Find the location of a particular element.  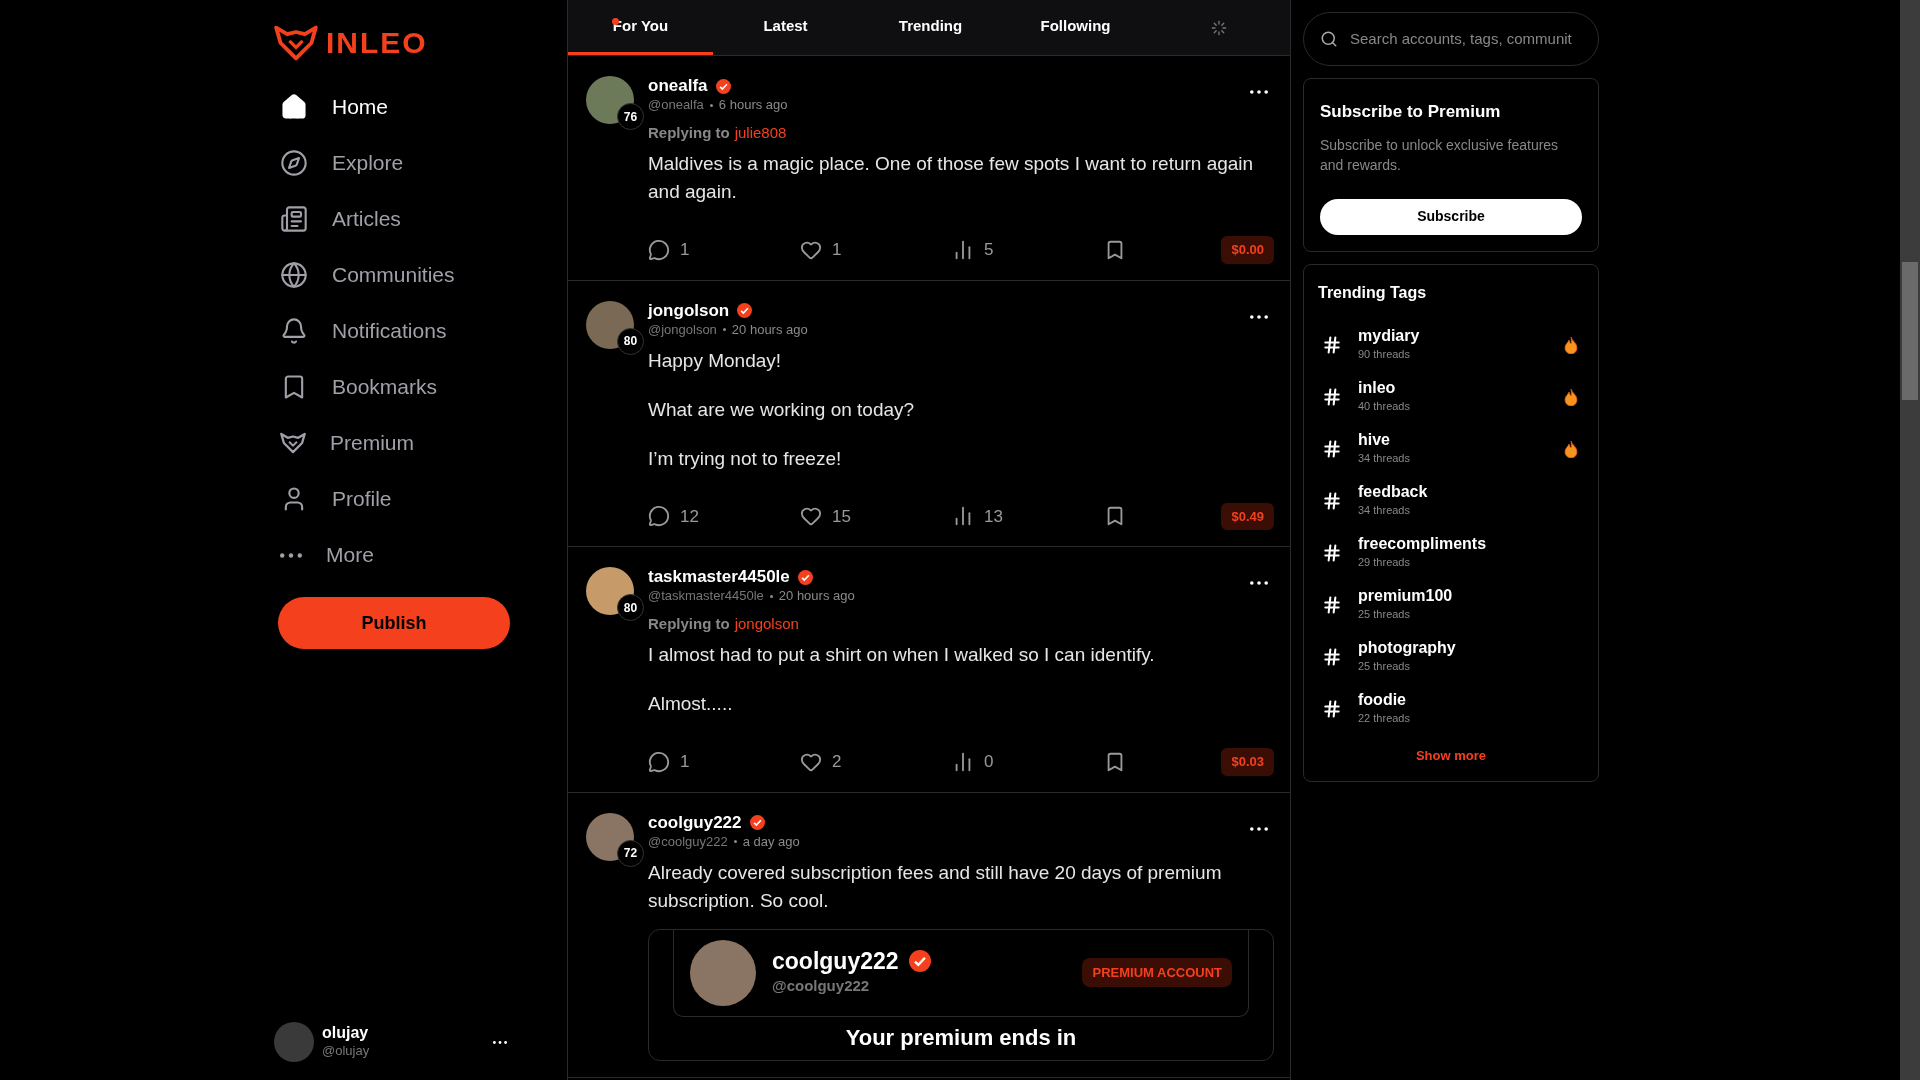

nav-item: More is located at coordinates (394, 555).